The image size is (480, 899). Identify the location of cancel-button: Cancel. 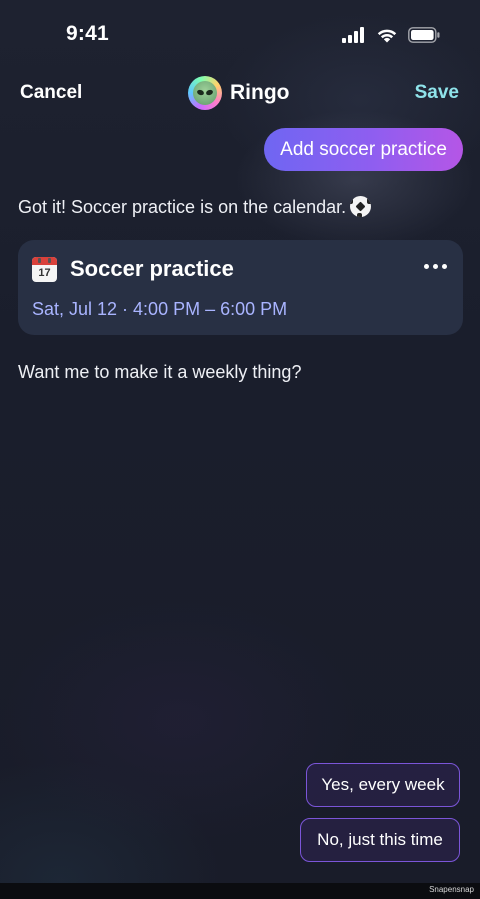
(51, 93).